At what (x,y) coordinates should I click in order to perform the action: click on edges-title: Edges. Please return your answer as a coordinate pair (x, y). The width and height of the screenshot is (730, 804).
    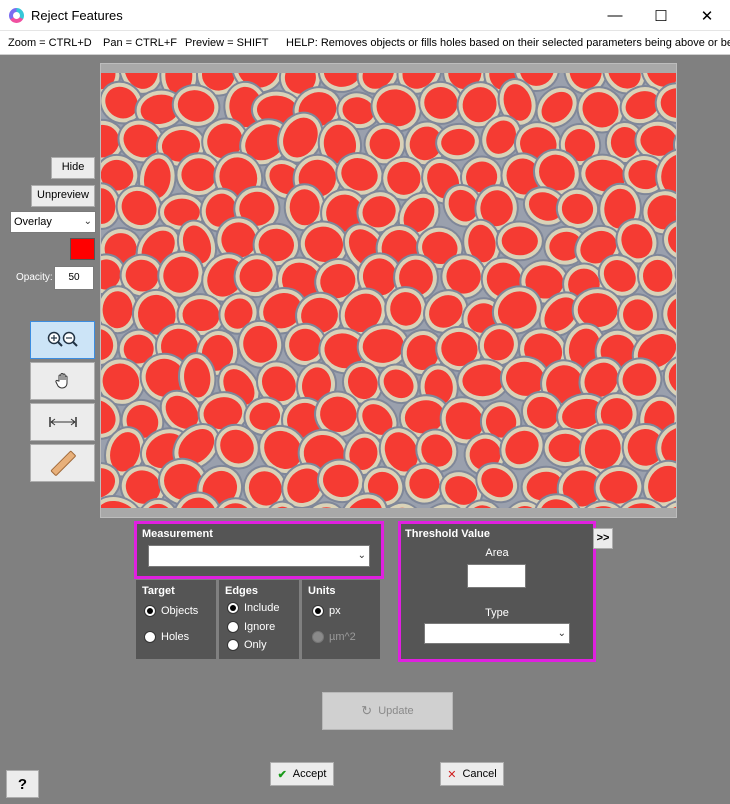
    Looking at the image, I should click on (242, 591).